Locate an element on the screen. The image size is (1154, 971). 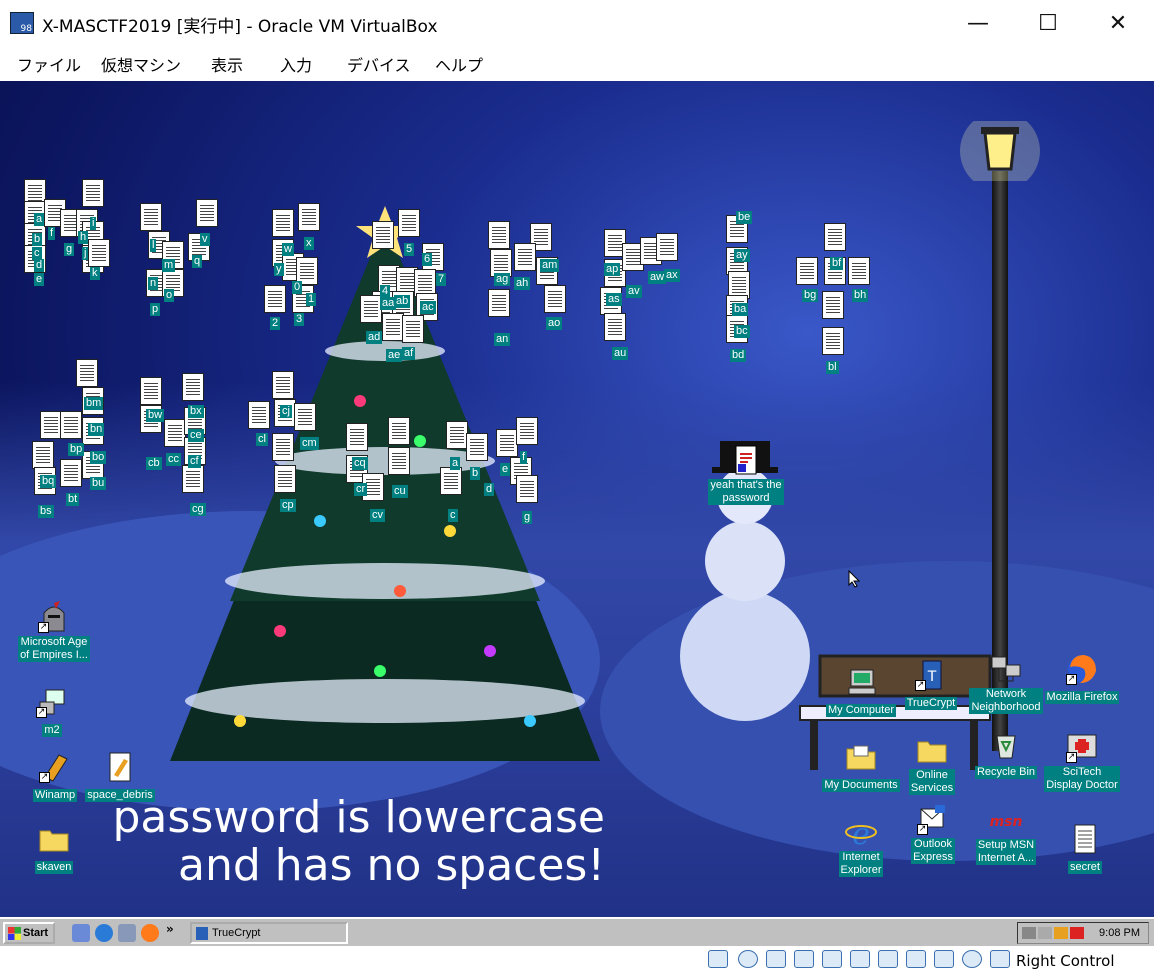
keyboard-capture-status-icon is located at coordinates (1000, 959).